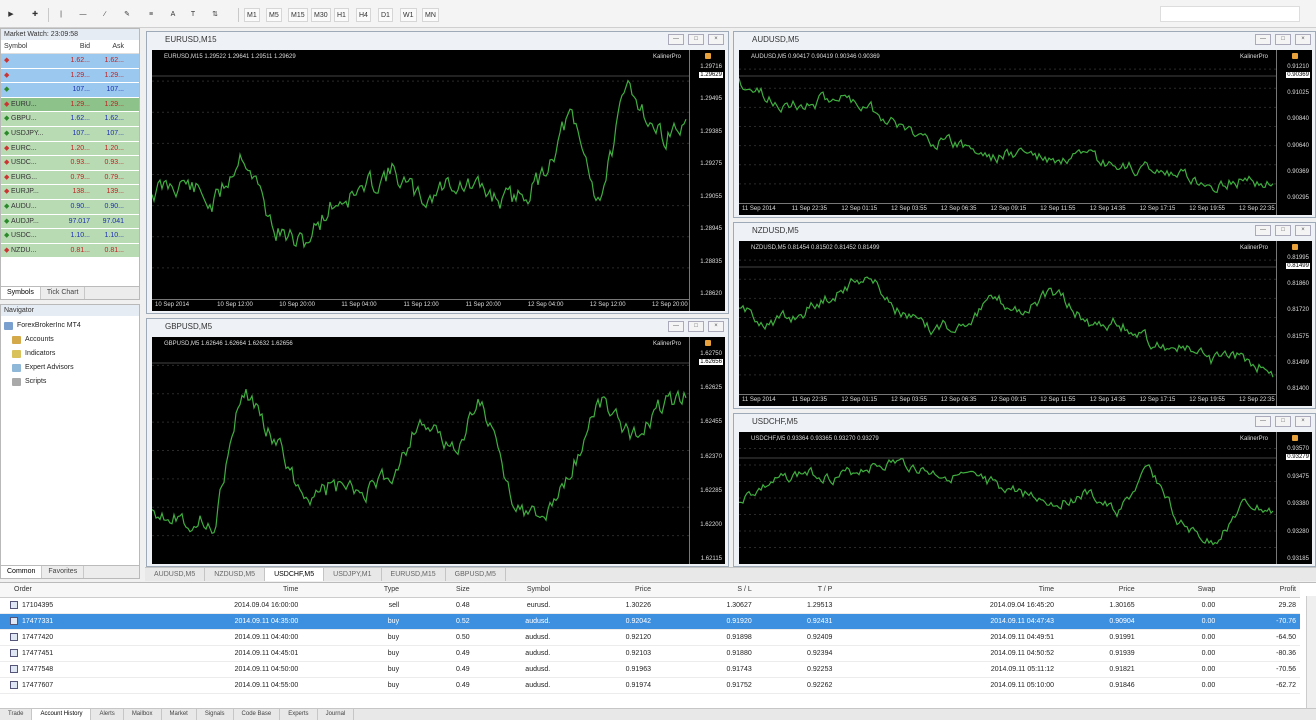 The image size is (1316, 720). What do you see at coordinates (70, 222) in the screenshot?
I see `market-watch-row: ◆ AUDJP... 97.017 97.041` at bounding box center [70, 222].